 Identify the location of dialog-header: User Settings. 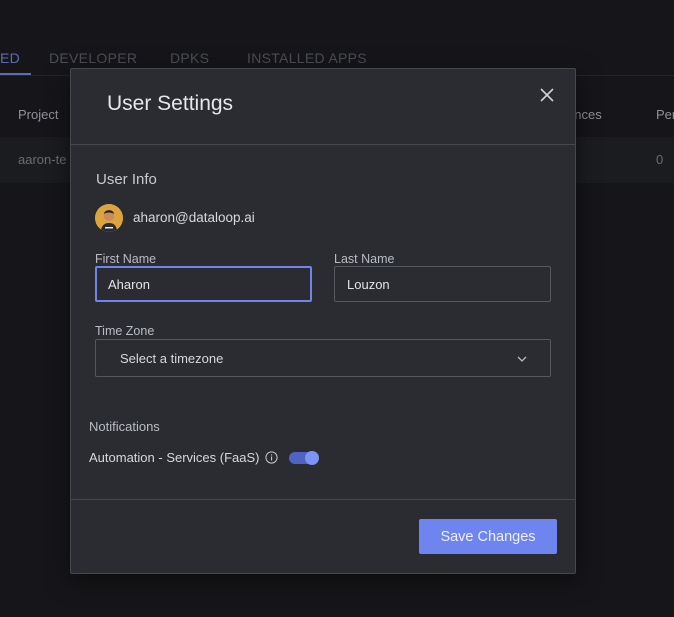
(323, 107).